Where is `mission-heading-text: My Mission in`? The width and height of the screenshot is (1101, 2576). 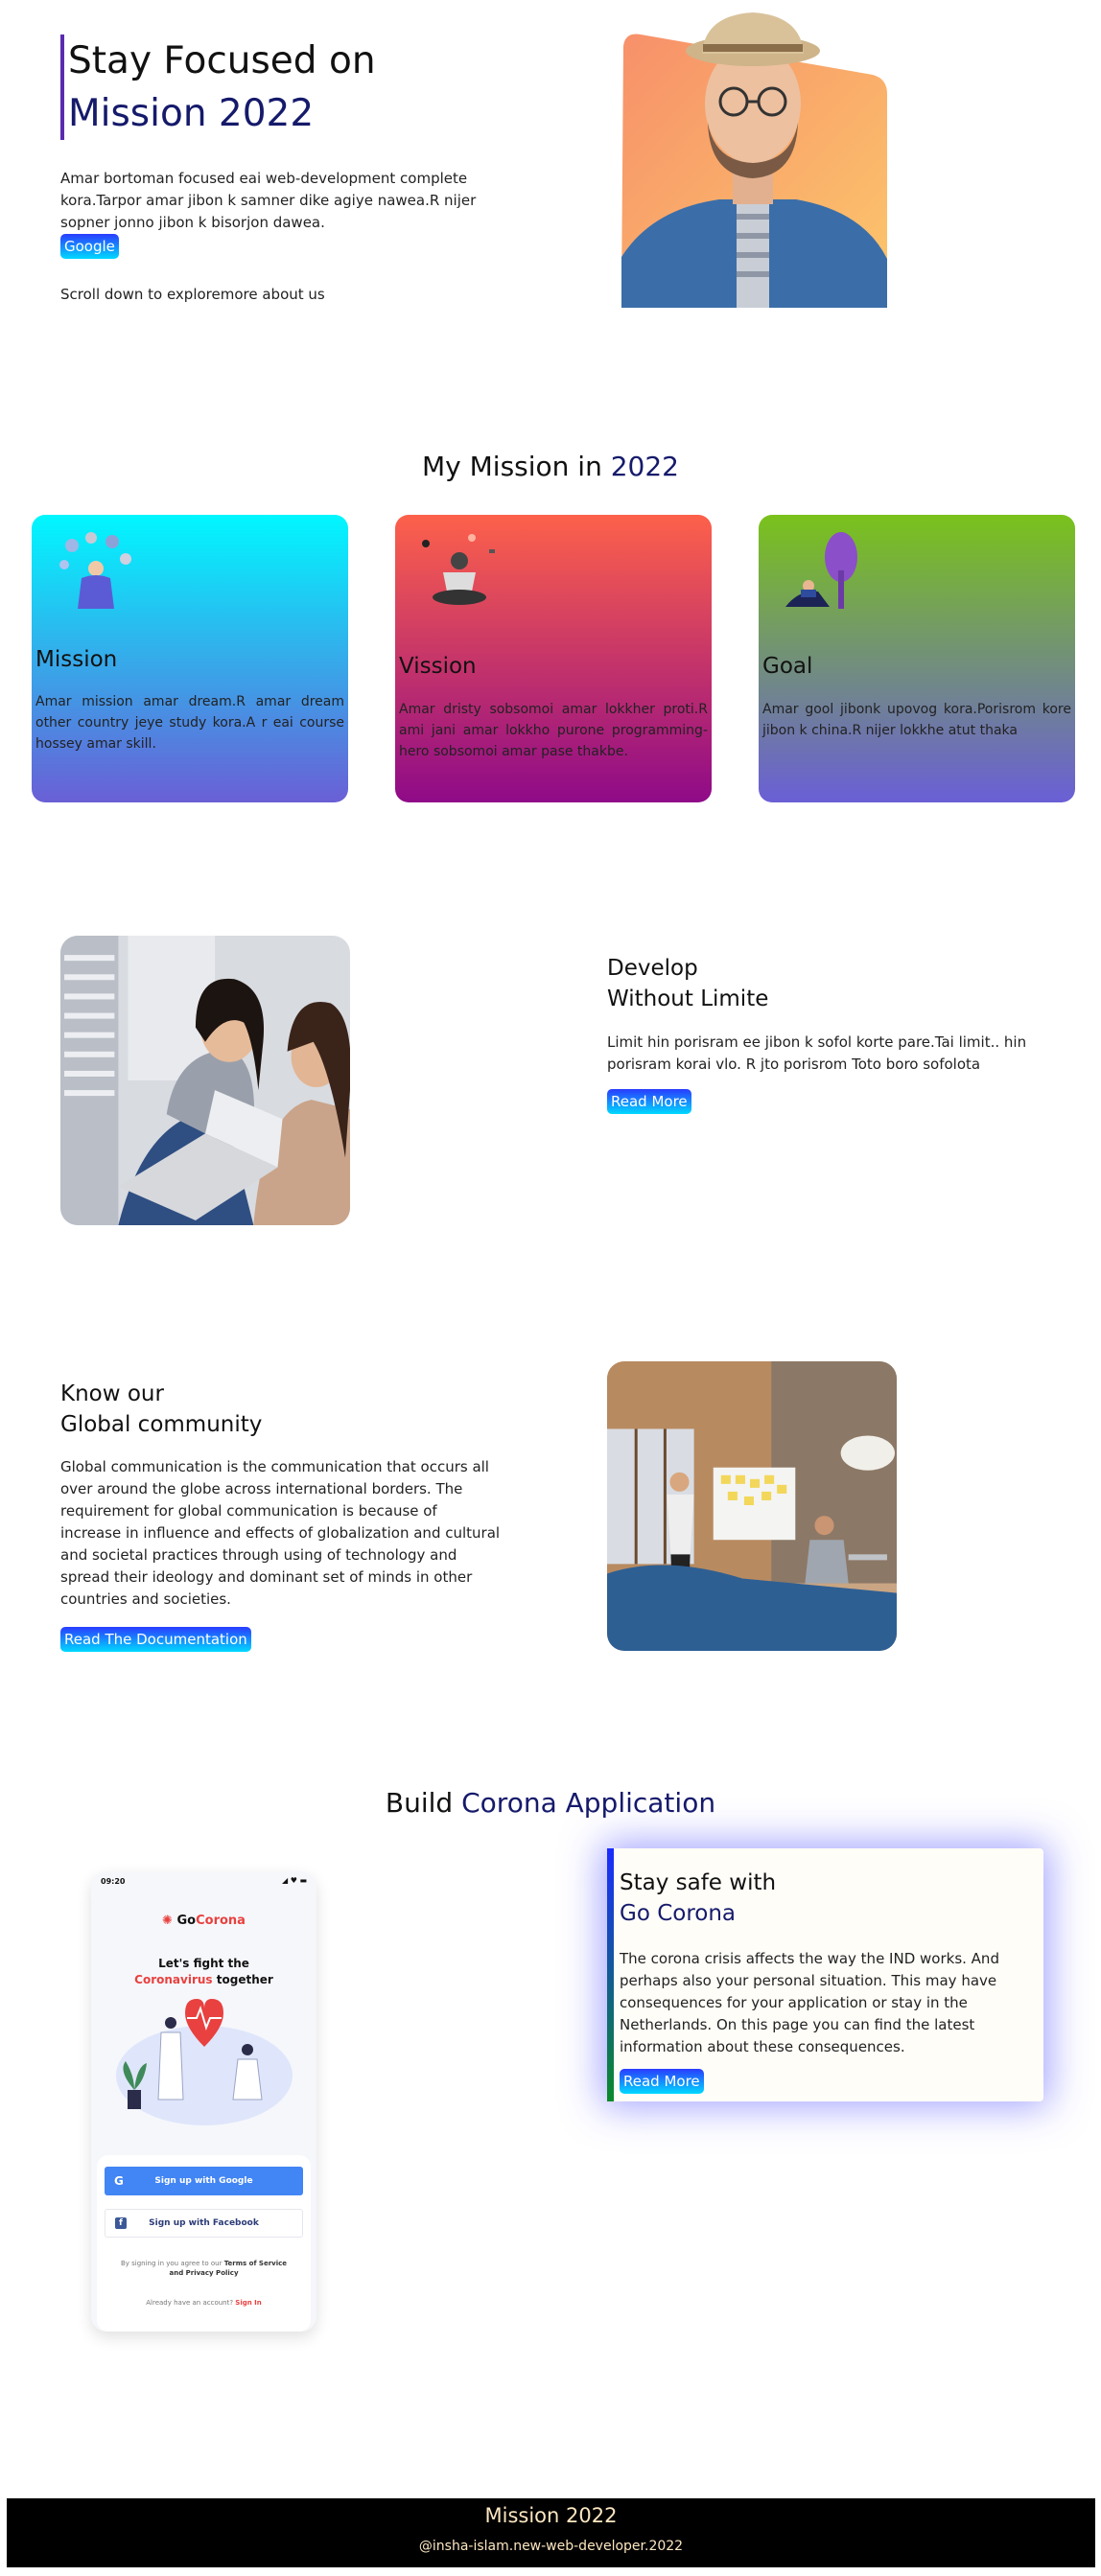
mission-heading-text: My Mission in is located at coordinates (516, 467).